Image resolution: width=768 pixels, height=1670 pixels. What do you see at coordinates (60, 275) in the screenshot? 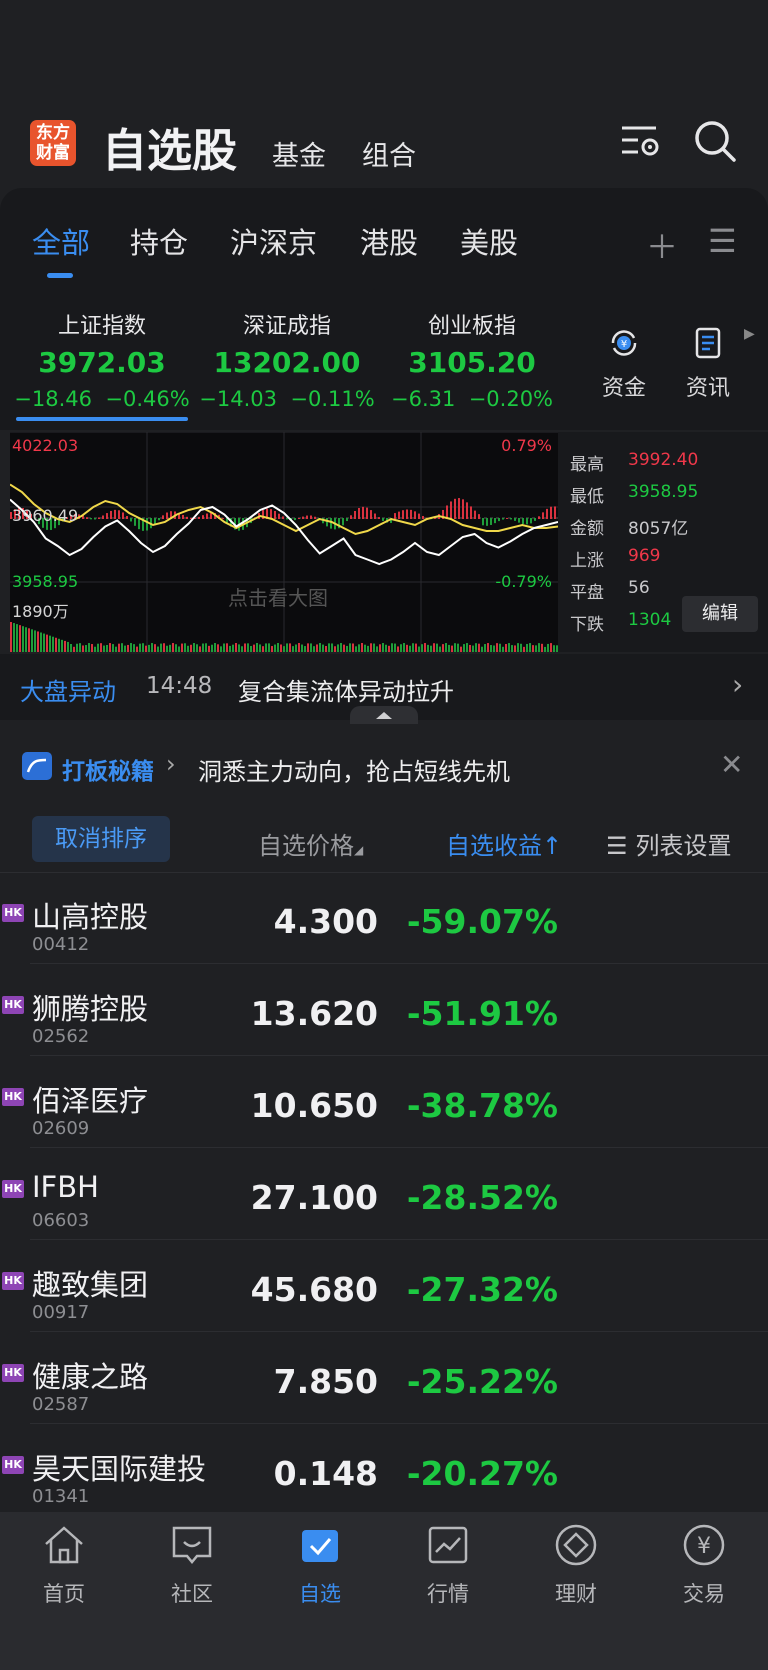
I see `active-tab-indicator` at bounding box center [60, 275].